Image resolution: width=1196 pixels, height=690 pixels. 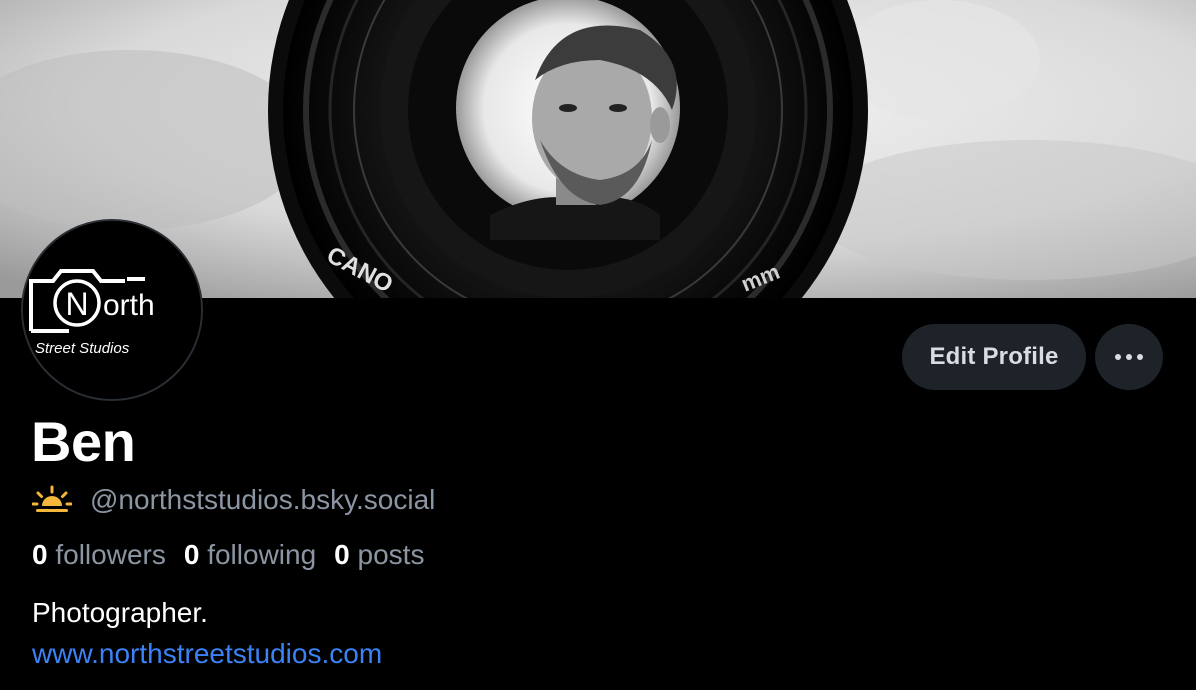 I want to click on handle: @northststudios.bsky.social, so click(x=263, y=499).